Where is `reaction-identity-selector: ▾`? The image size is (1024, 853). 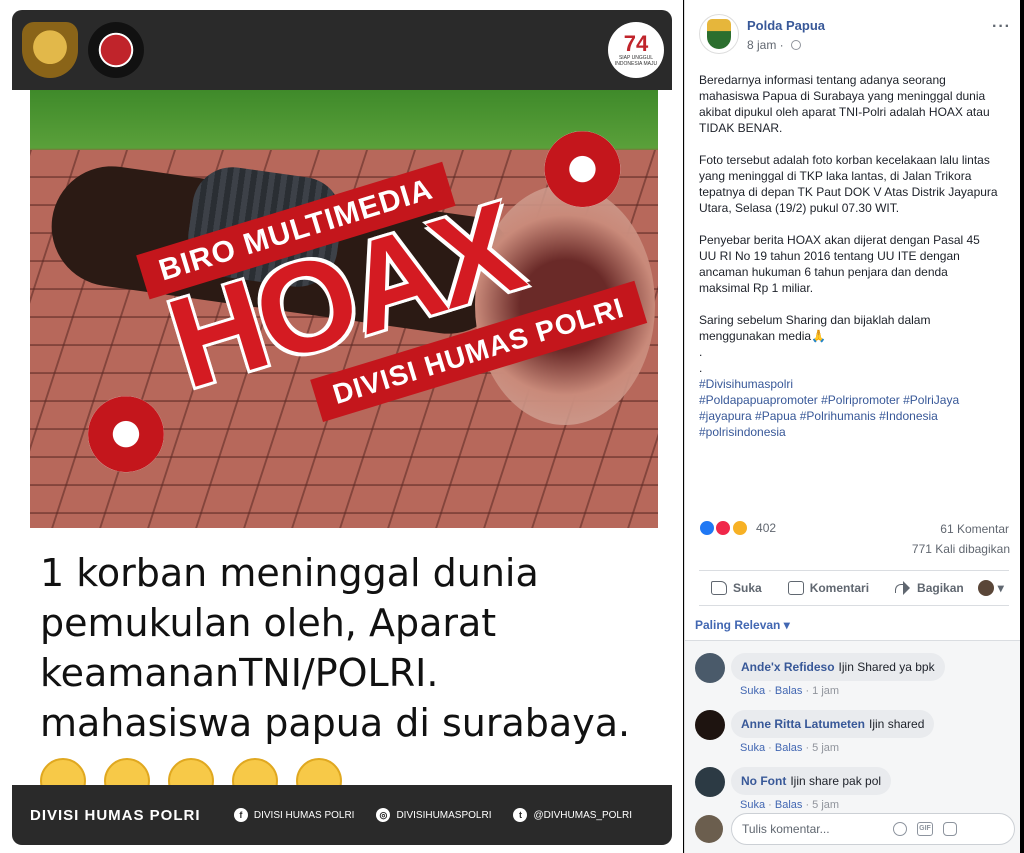
reaction-identity-selector: ▾ is located at coordinates (990, 588).